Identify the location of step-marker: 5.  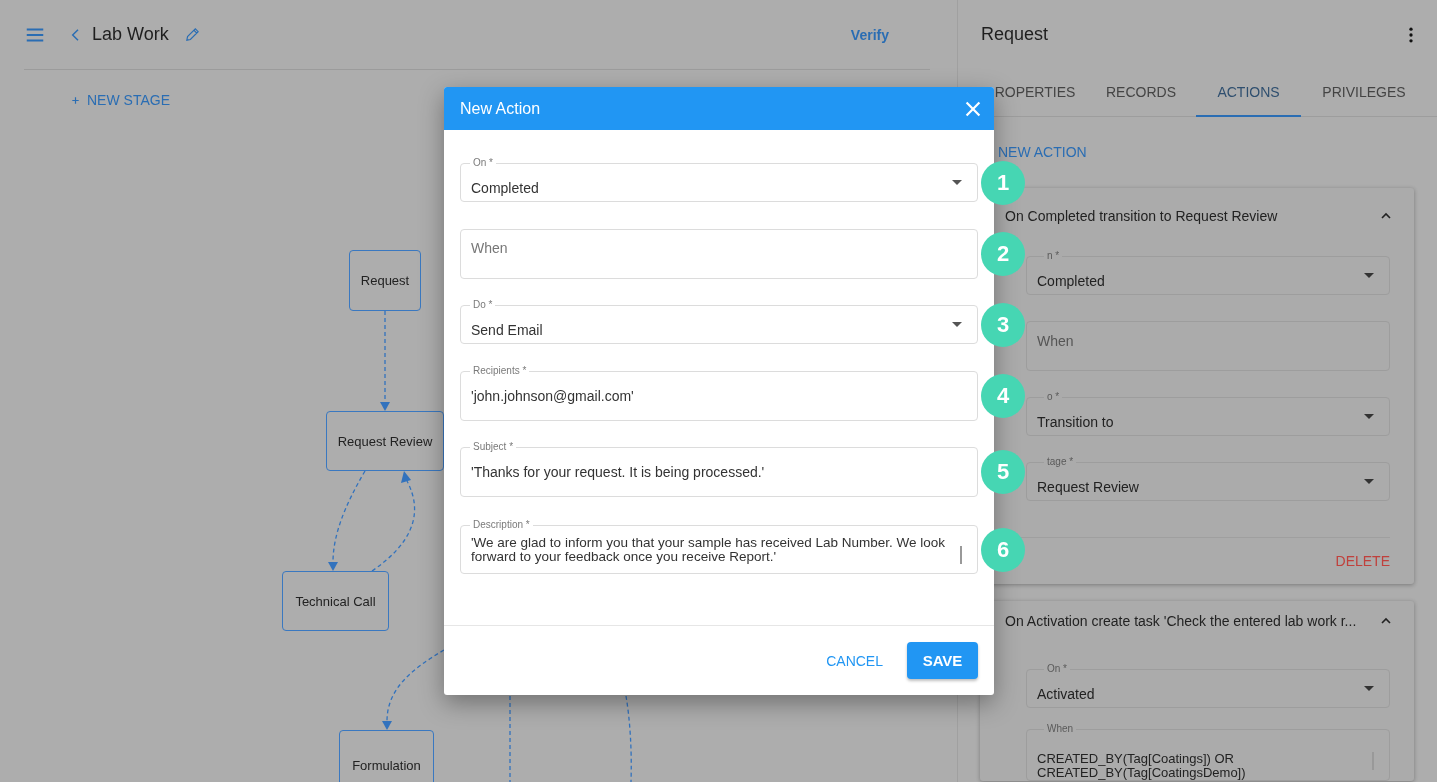
(1003, 472).